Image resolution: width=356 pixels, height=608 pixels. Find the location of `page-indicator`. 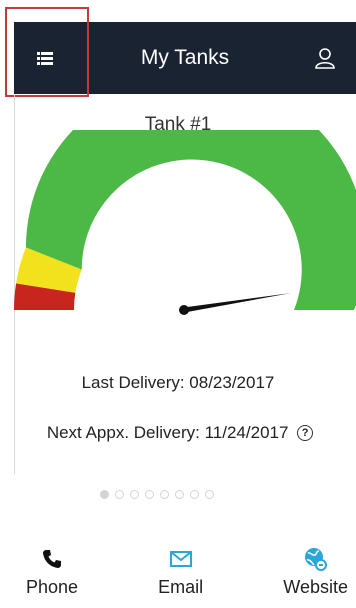

page-indicator is located at coordinates (157, 494).